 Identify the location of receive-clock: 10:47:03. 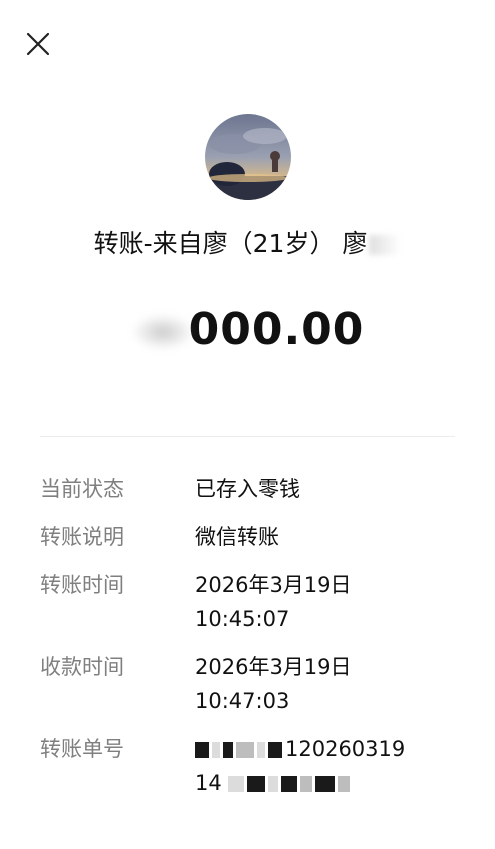
(242, 701).